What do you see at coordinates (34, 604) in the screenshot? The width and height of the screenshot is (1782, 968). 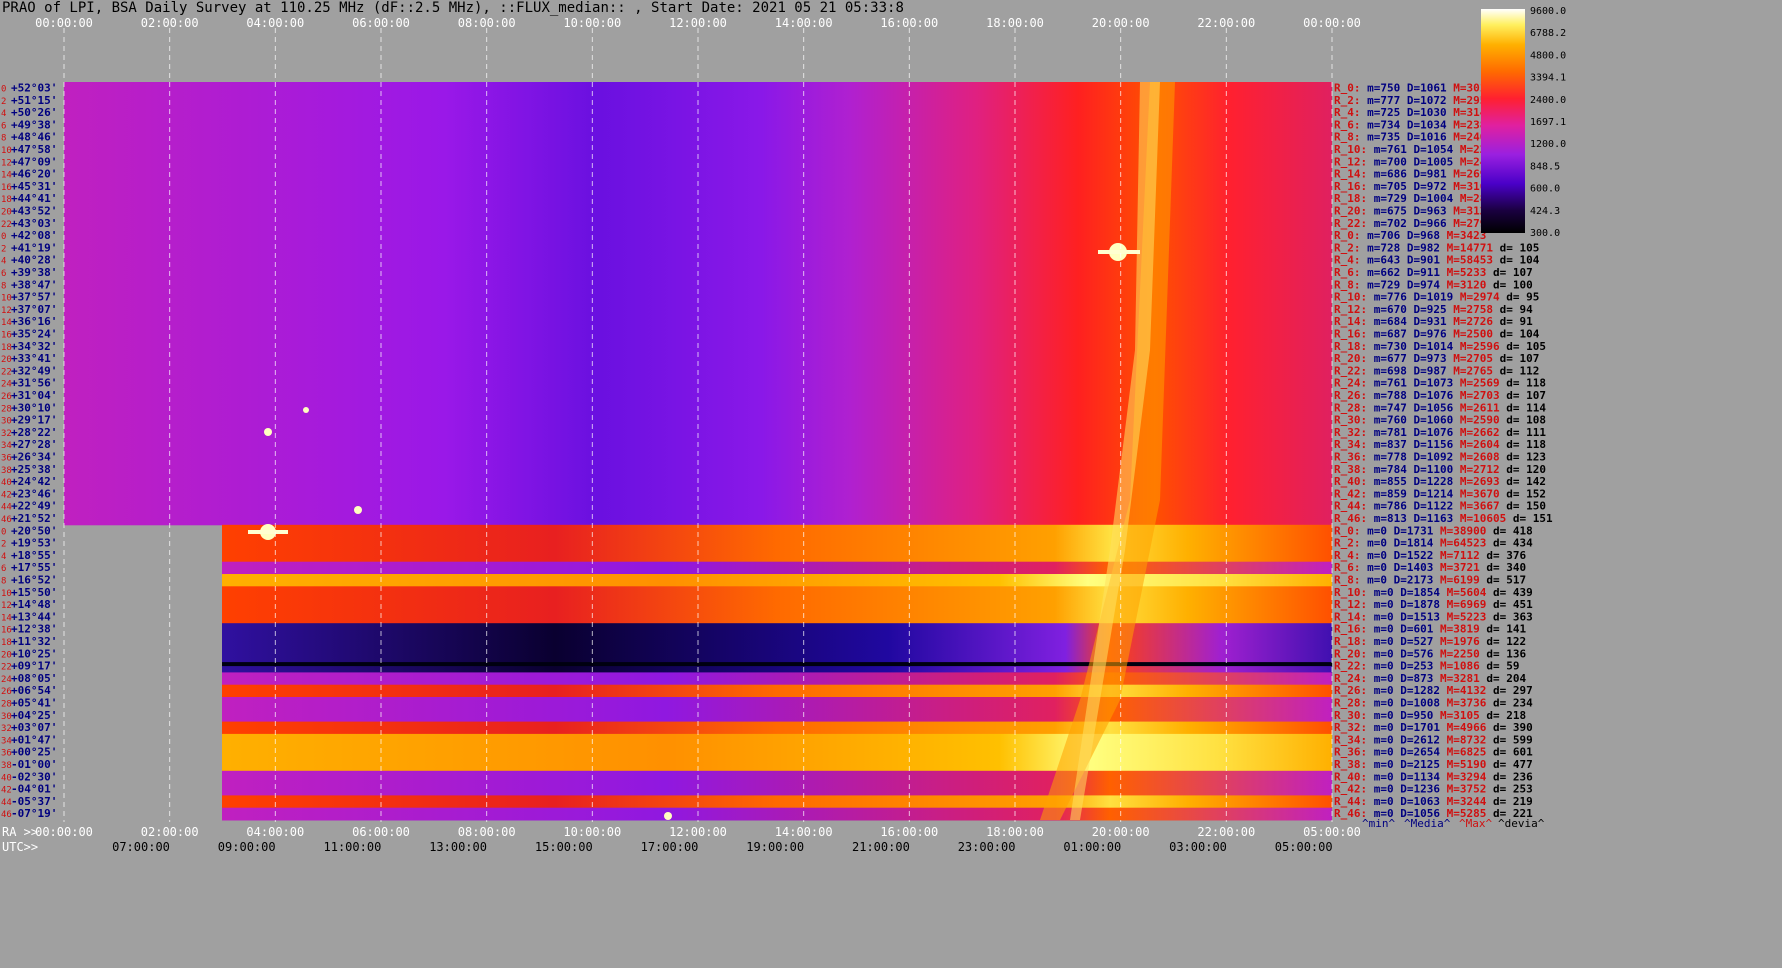 I see `row-dec-label: +14°48'` at bounding box center [34, 604].